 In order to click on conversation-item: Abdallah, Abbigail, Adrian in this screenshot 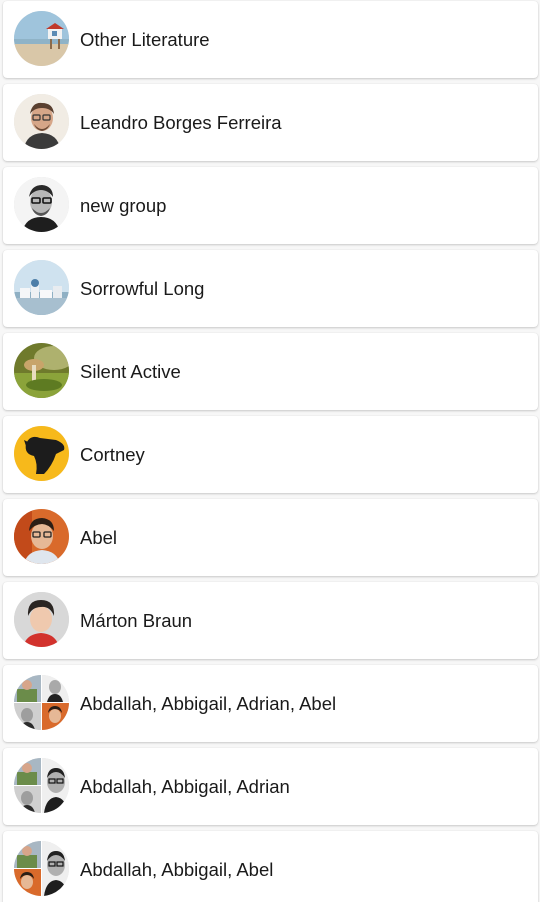, I will do `click(270, 786)`.